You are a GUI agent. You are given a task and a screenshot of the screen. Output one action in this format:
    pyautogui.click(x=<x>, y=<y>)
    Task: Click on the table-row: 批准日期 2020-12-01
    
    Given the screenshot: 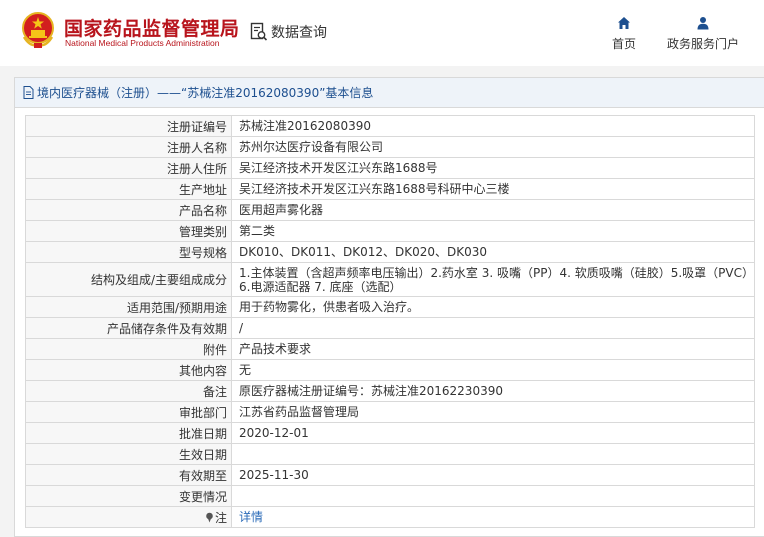 What is the action you would take?
    pyautogui.click(x=390, y=433)
    